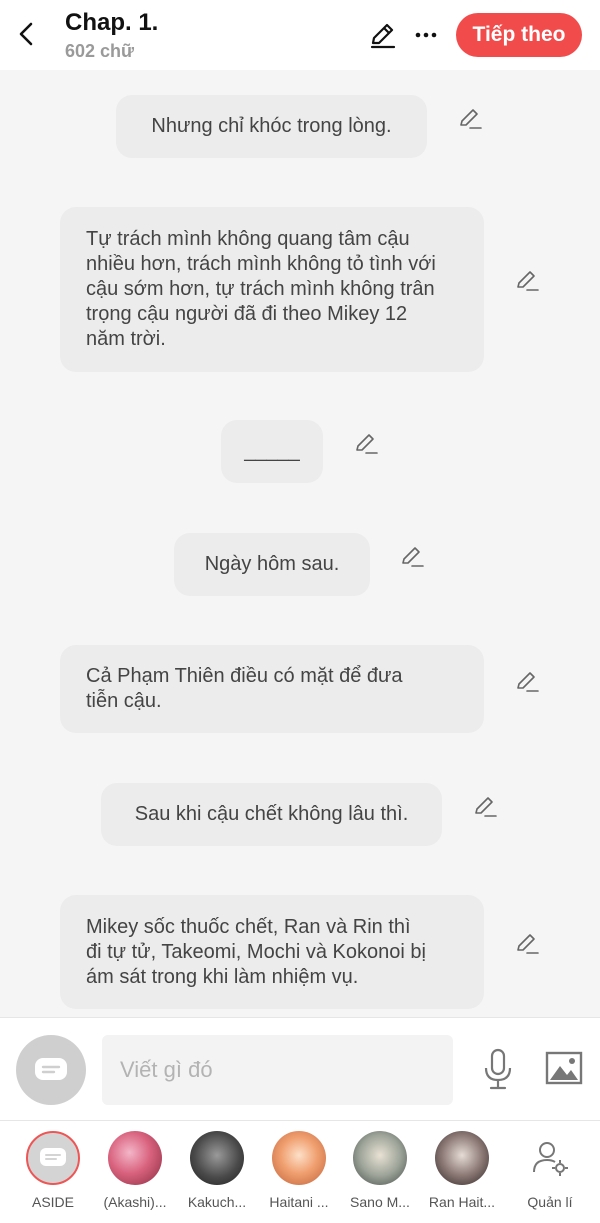 This screenshot has height=1223, width=600. What do you see at coordinates (52, 1202) in the screenshot?
I see `character-label: ASIDE` at bounding box center [52, 1202].